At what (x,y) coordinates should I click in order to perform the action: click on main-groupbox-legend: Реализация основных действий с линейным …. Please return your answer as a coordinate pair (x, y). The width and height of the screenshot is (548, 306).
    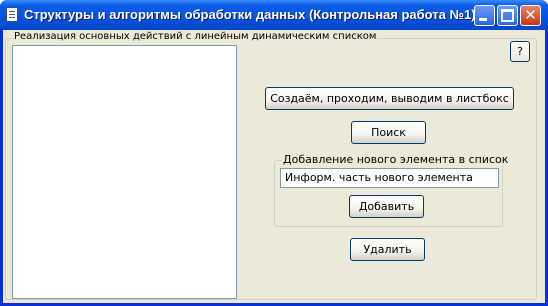
    Looking at the image, I should click on (195, 36).